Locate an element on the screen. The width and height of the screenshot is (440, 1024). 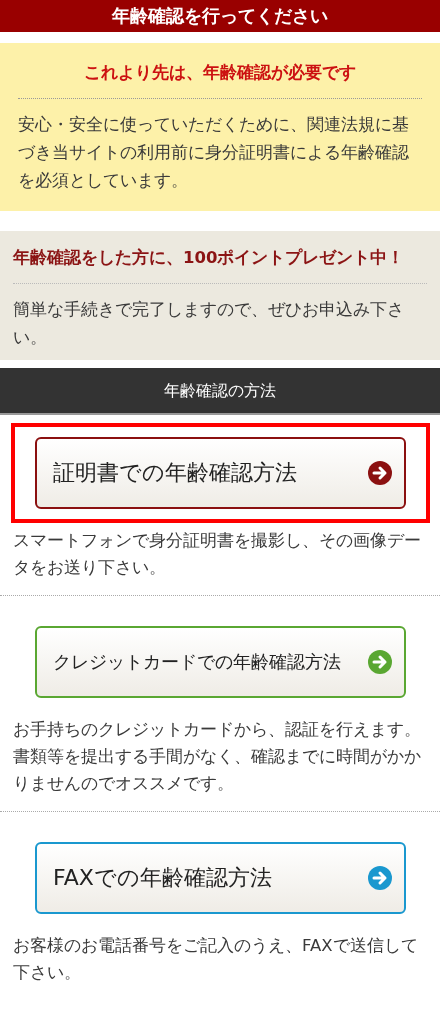
method-description: お客様のお電話番号をご記入のうえ、FAXで送信して下さい。 is located at coordinates (216, 959).